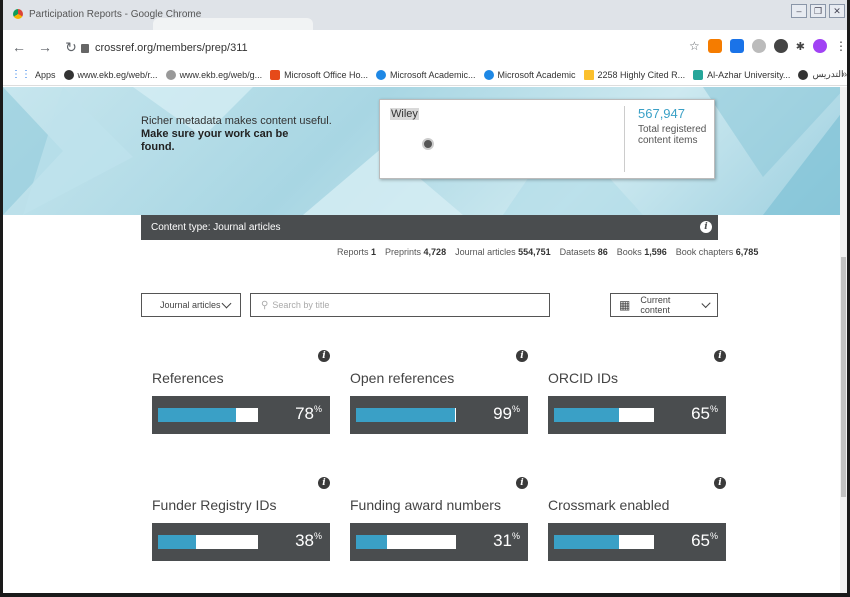 This screenshot has height=597, width=850. I want to click on bookmark-academic-2: Microsoft Academic, so click(529, 74).